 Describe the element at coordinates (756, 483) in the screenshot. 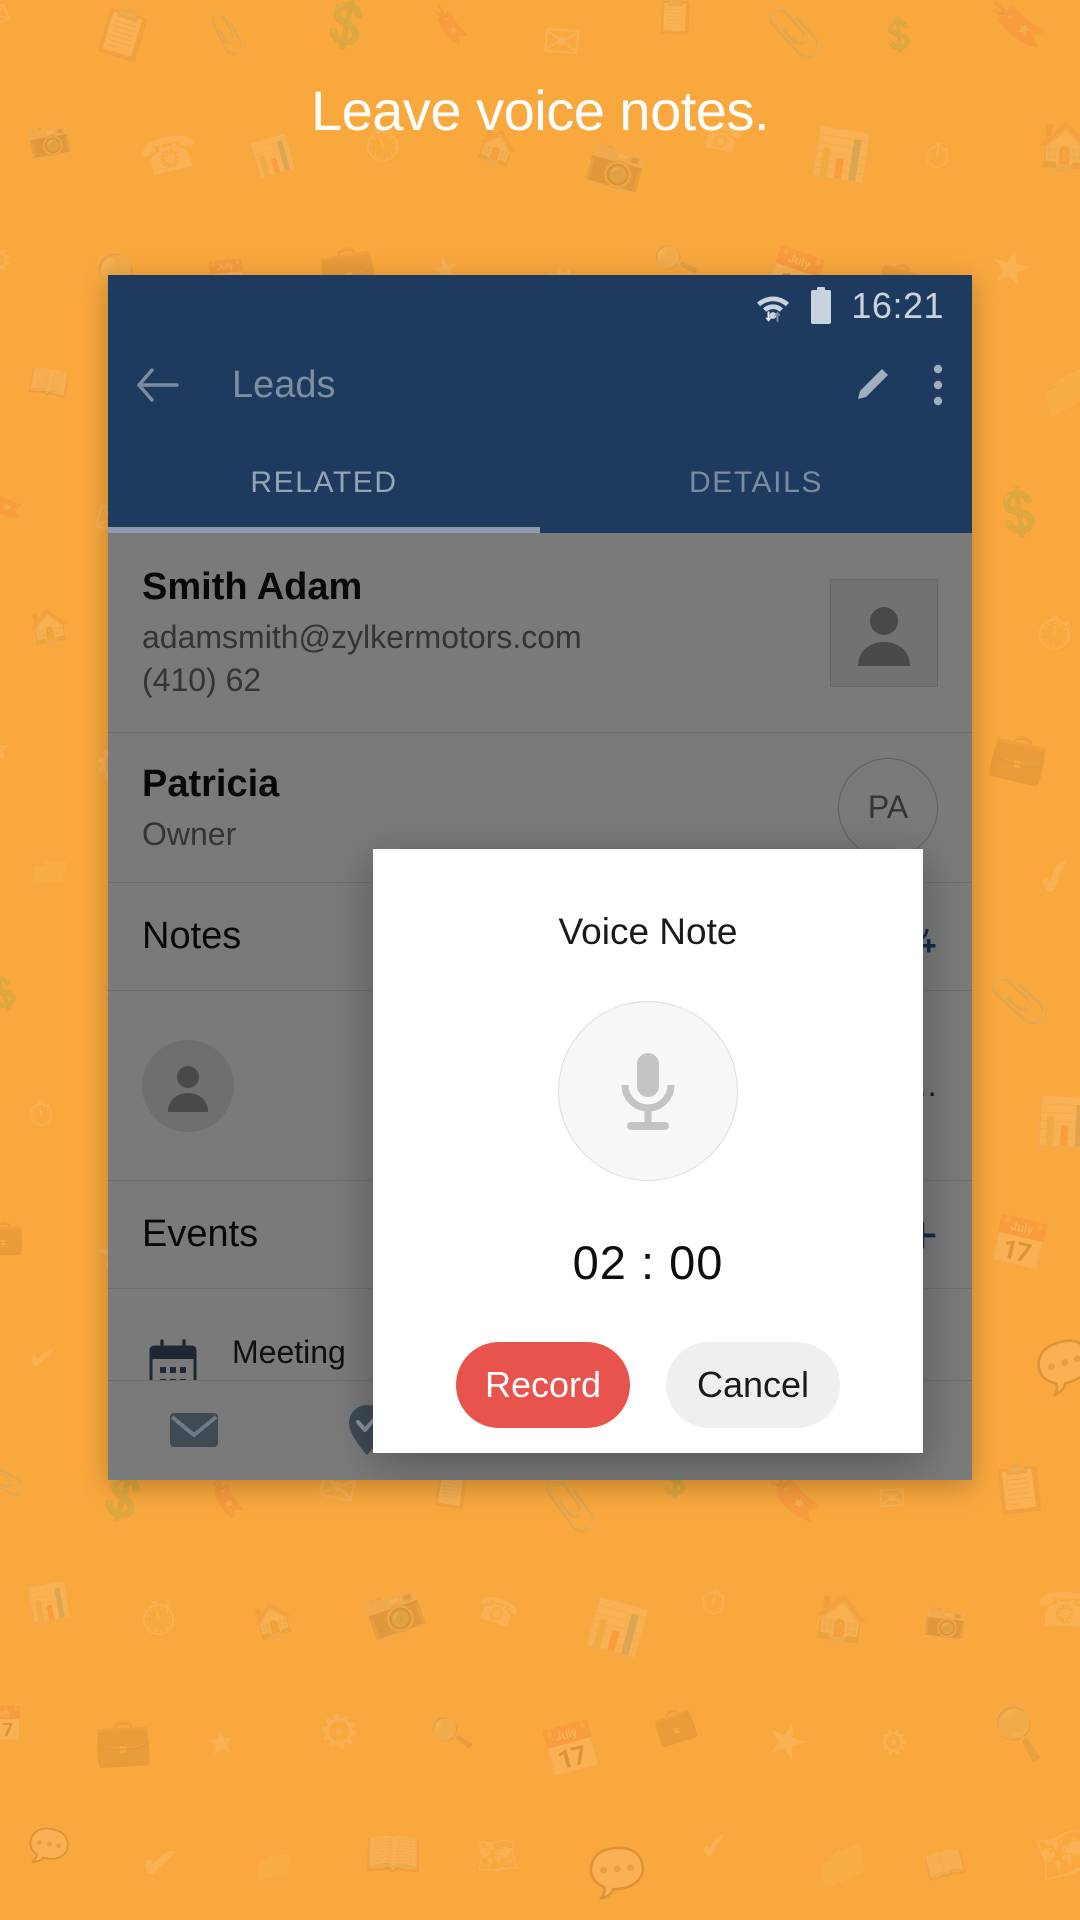

I see `tab-details: DETAILS` at that location.